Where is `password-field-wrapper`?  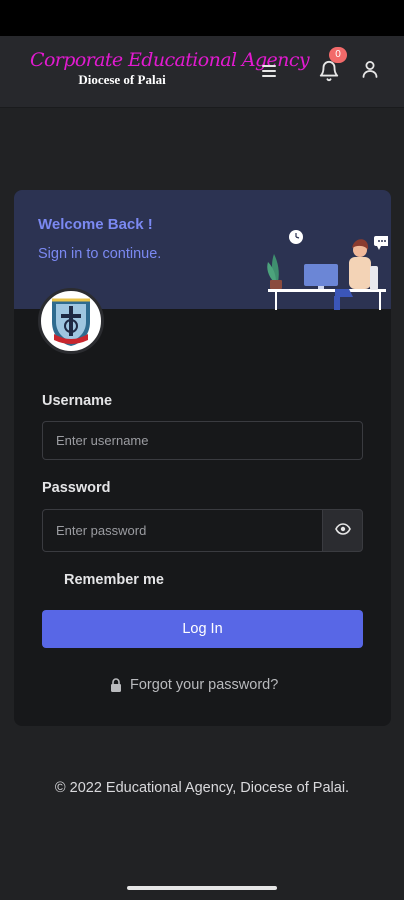
password-field-wrapper is located at coordinates (182, 530).